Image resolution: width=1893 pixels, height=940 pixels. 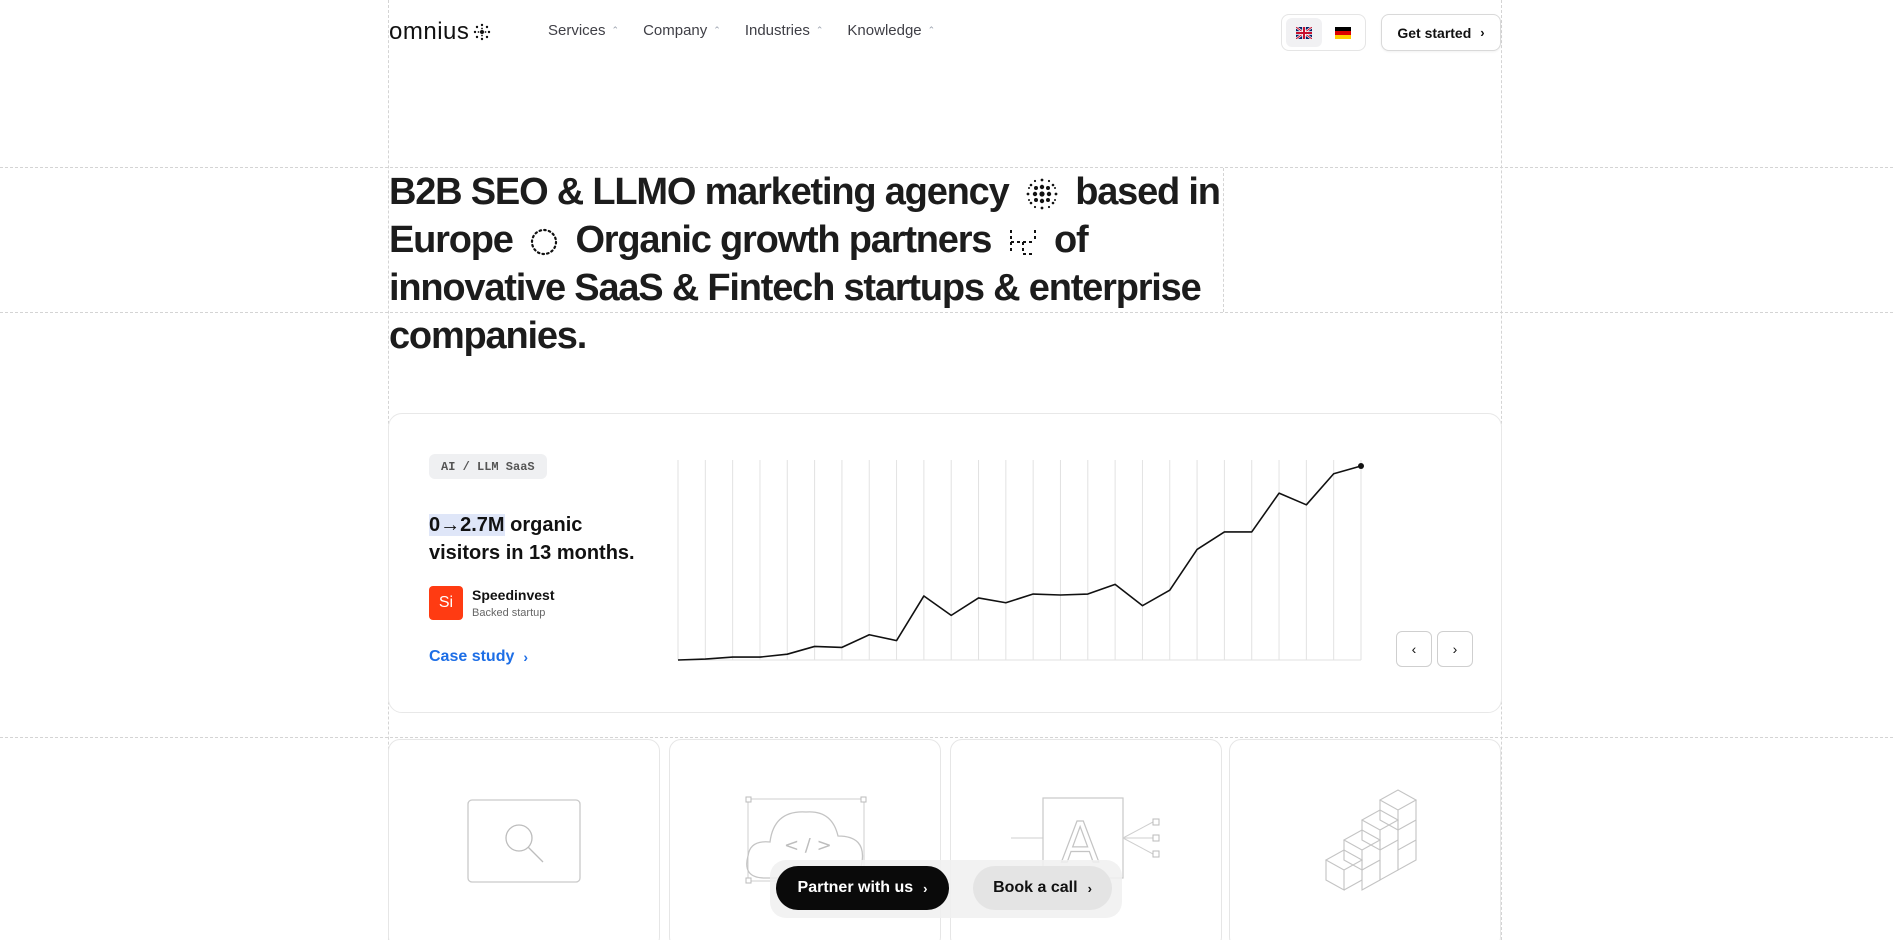 I want to click on service-card-growth, so click(x=1365, y=839).